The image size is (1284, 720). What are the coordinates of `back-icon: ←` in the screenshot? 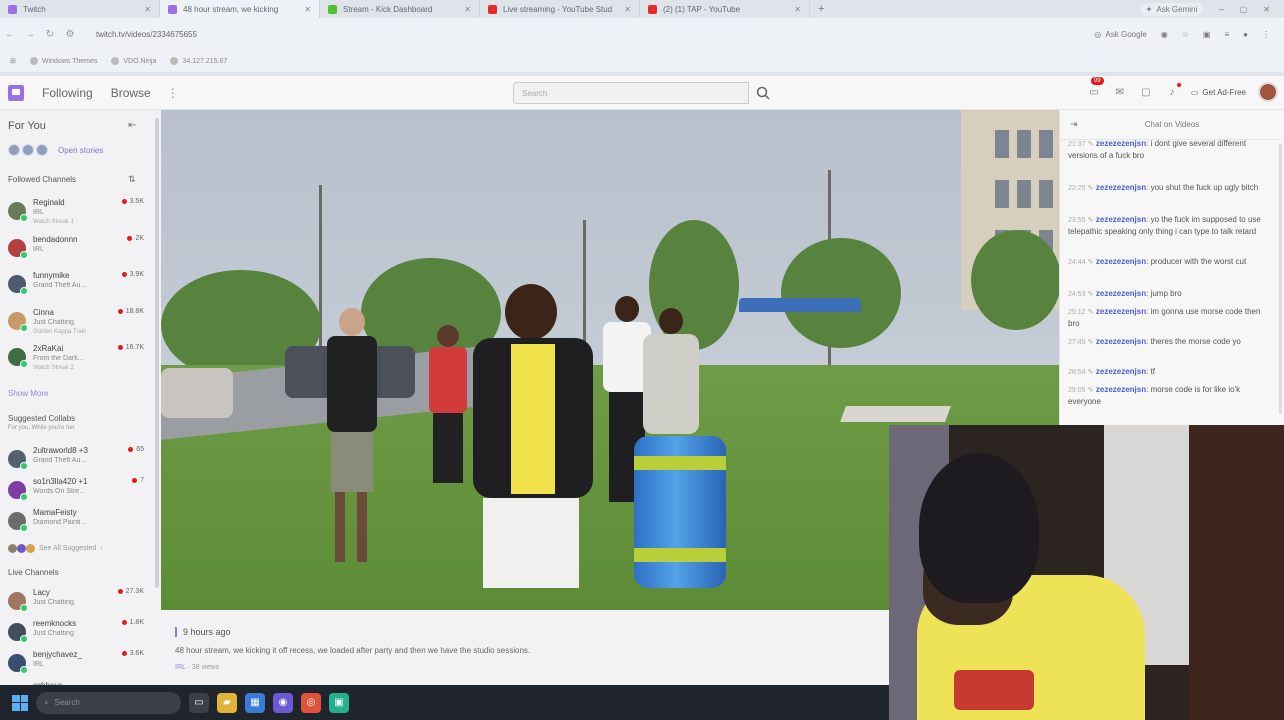 It's located at (10, 34).